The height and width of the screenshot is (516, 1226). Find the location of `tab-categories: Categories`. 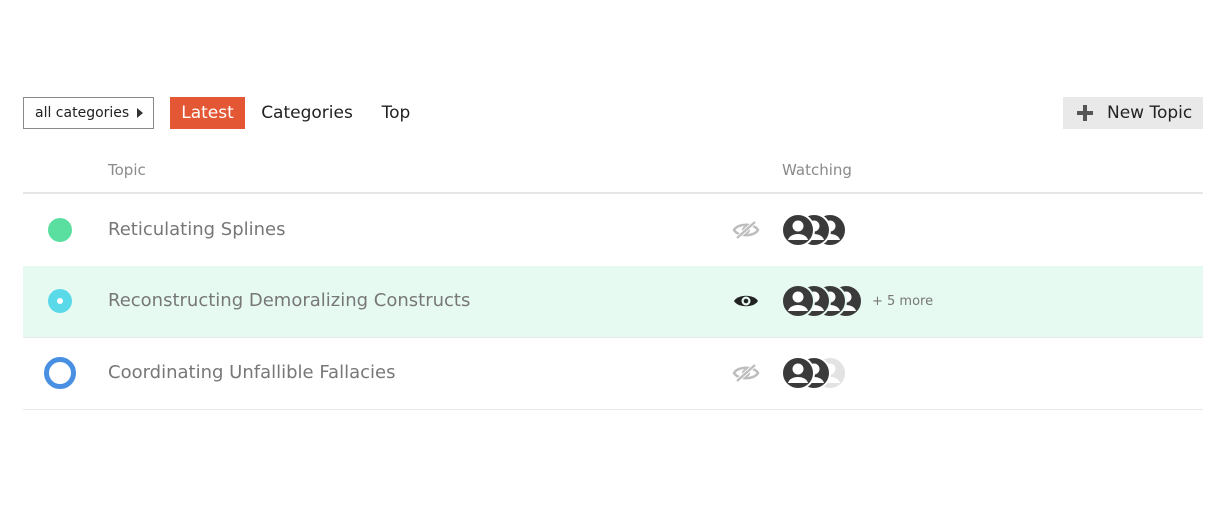

tab-categories: Categories is located at coordinates (307, 113).